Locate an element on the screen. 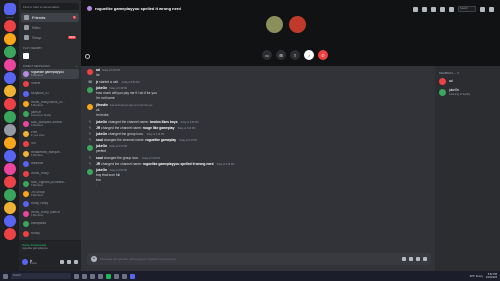 Image resolution: width=500 pixels, height=281 pixels. dm-item: bonkyfaiks is located at coordinates (50, 224).